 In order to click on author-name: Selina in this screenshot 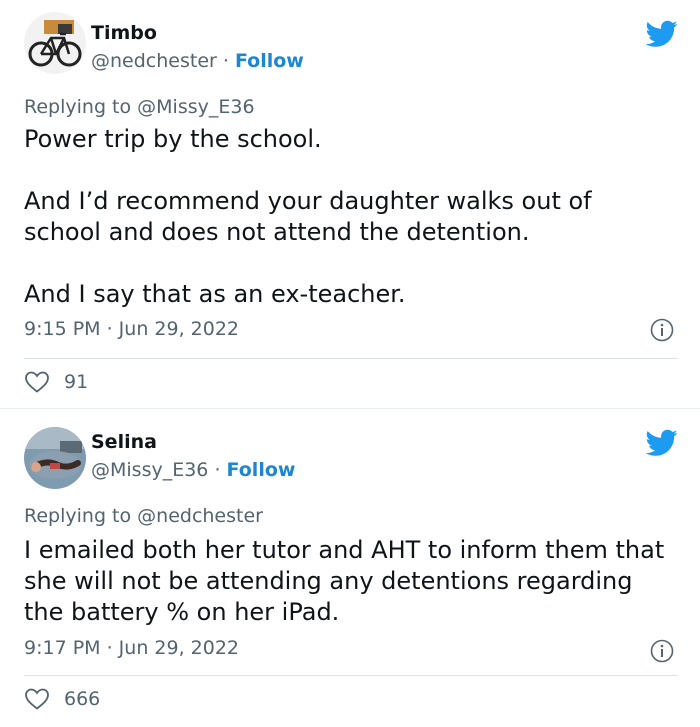, I will do `click(124, 442)`.